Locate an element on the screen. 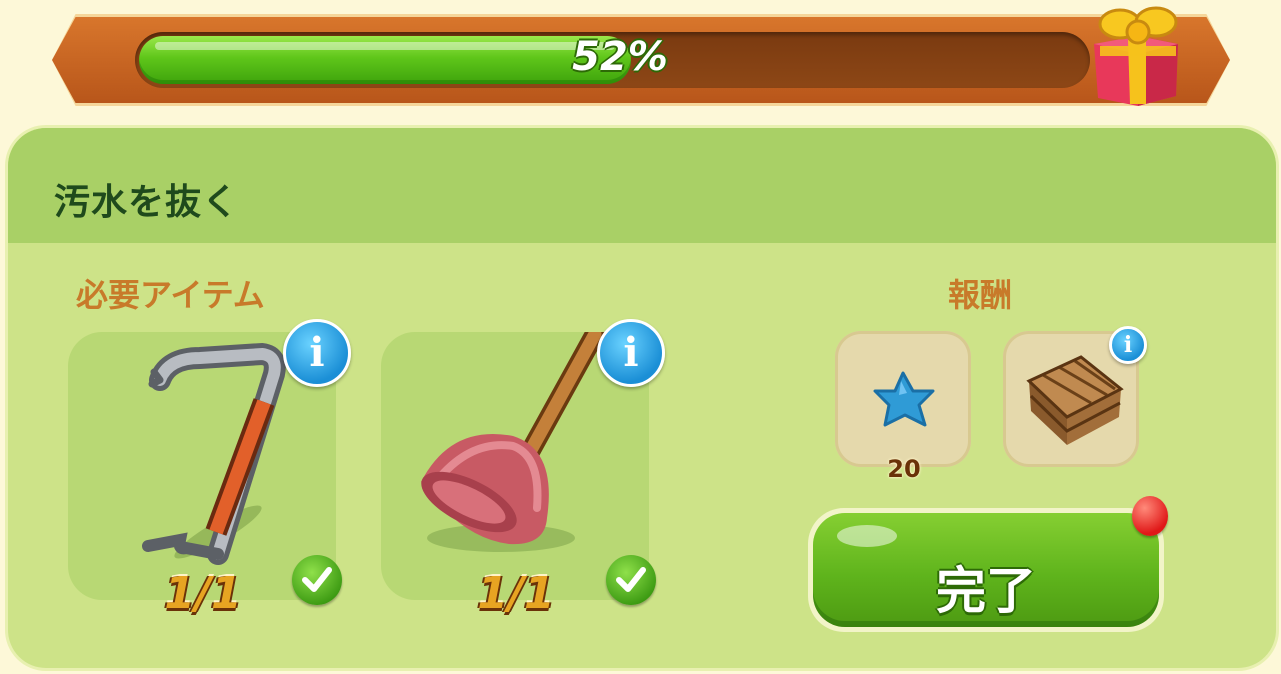  gift-box-icon is located at coordinates (1135, 54).